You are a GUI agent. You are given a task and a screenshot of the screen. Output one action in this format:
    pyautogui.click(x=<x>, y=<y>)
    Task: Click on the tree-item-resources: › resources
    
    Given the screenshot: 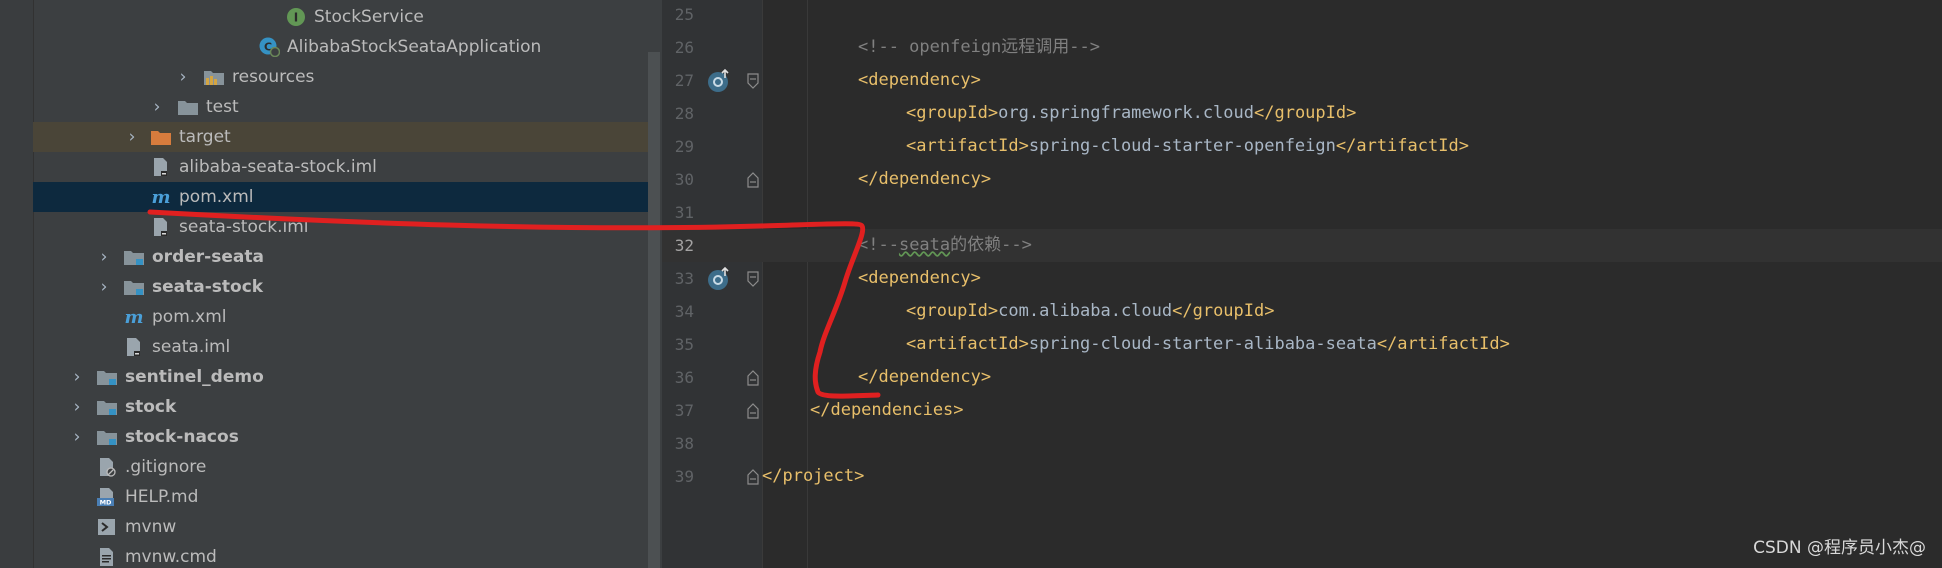 What is the action you would take?
    pyautogui.click(x=340, y=77)
    